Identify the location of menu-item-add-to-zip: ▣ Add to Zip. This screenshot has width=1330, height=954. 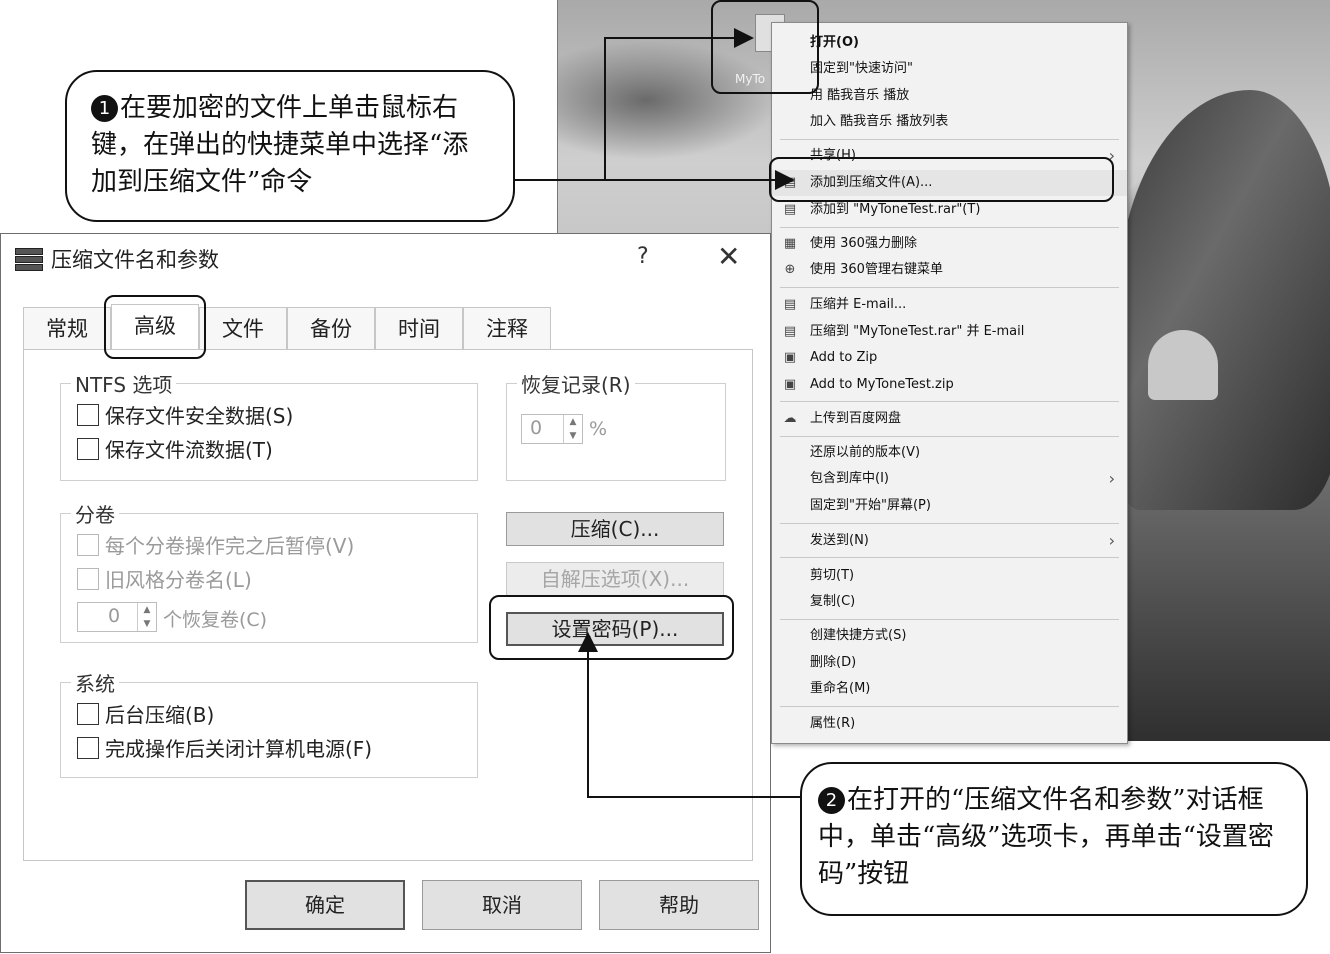
(949, 358).